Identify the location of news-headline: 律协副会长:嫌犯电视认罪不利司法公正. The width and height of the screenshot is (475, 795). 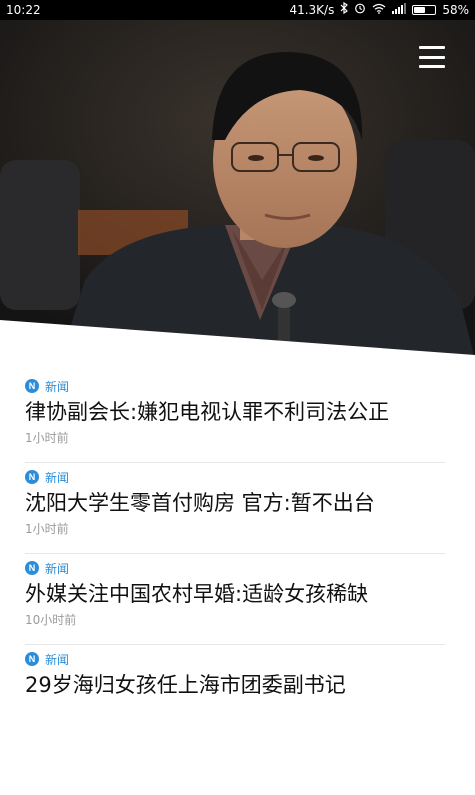
(235, 412).